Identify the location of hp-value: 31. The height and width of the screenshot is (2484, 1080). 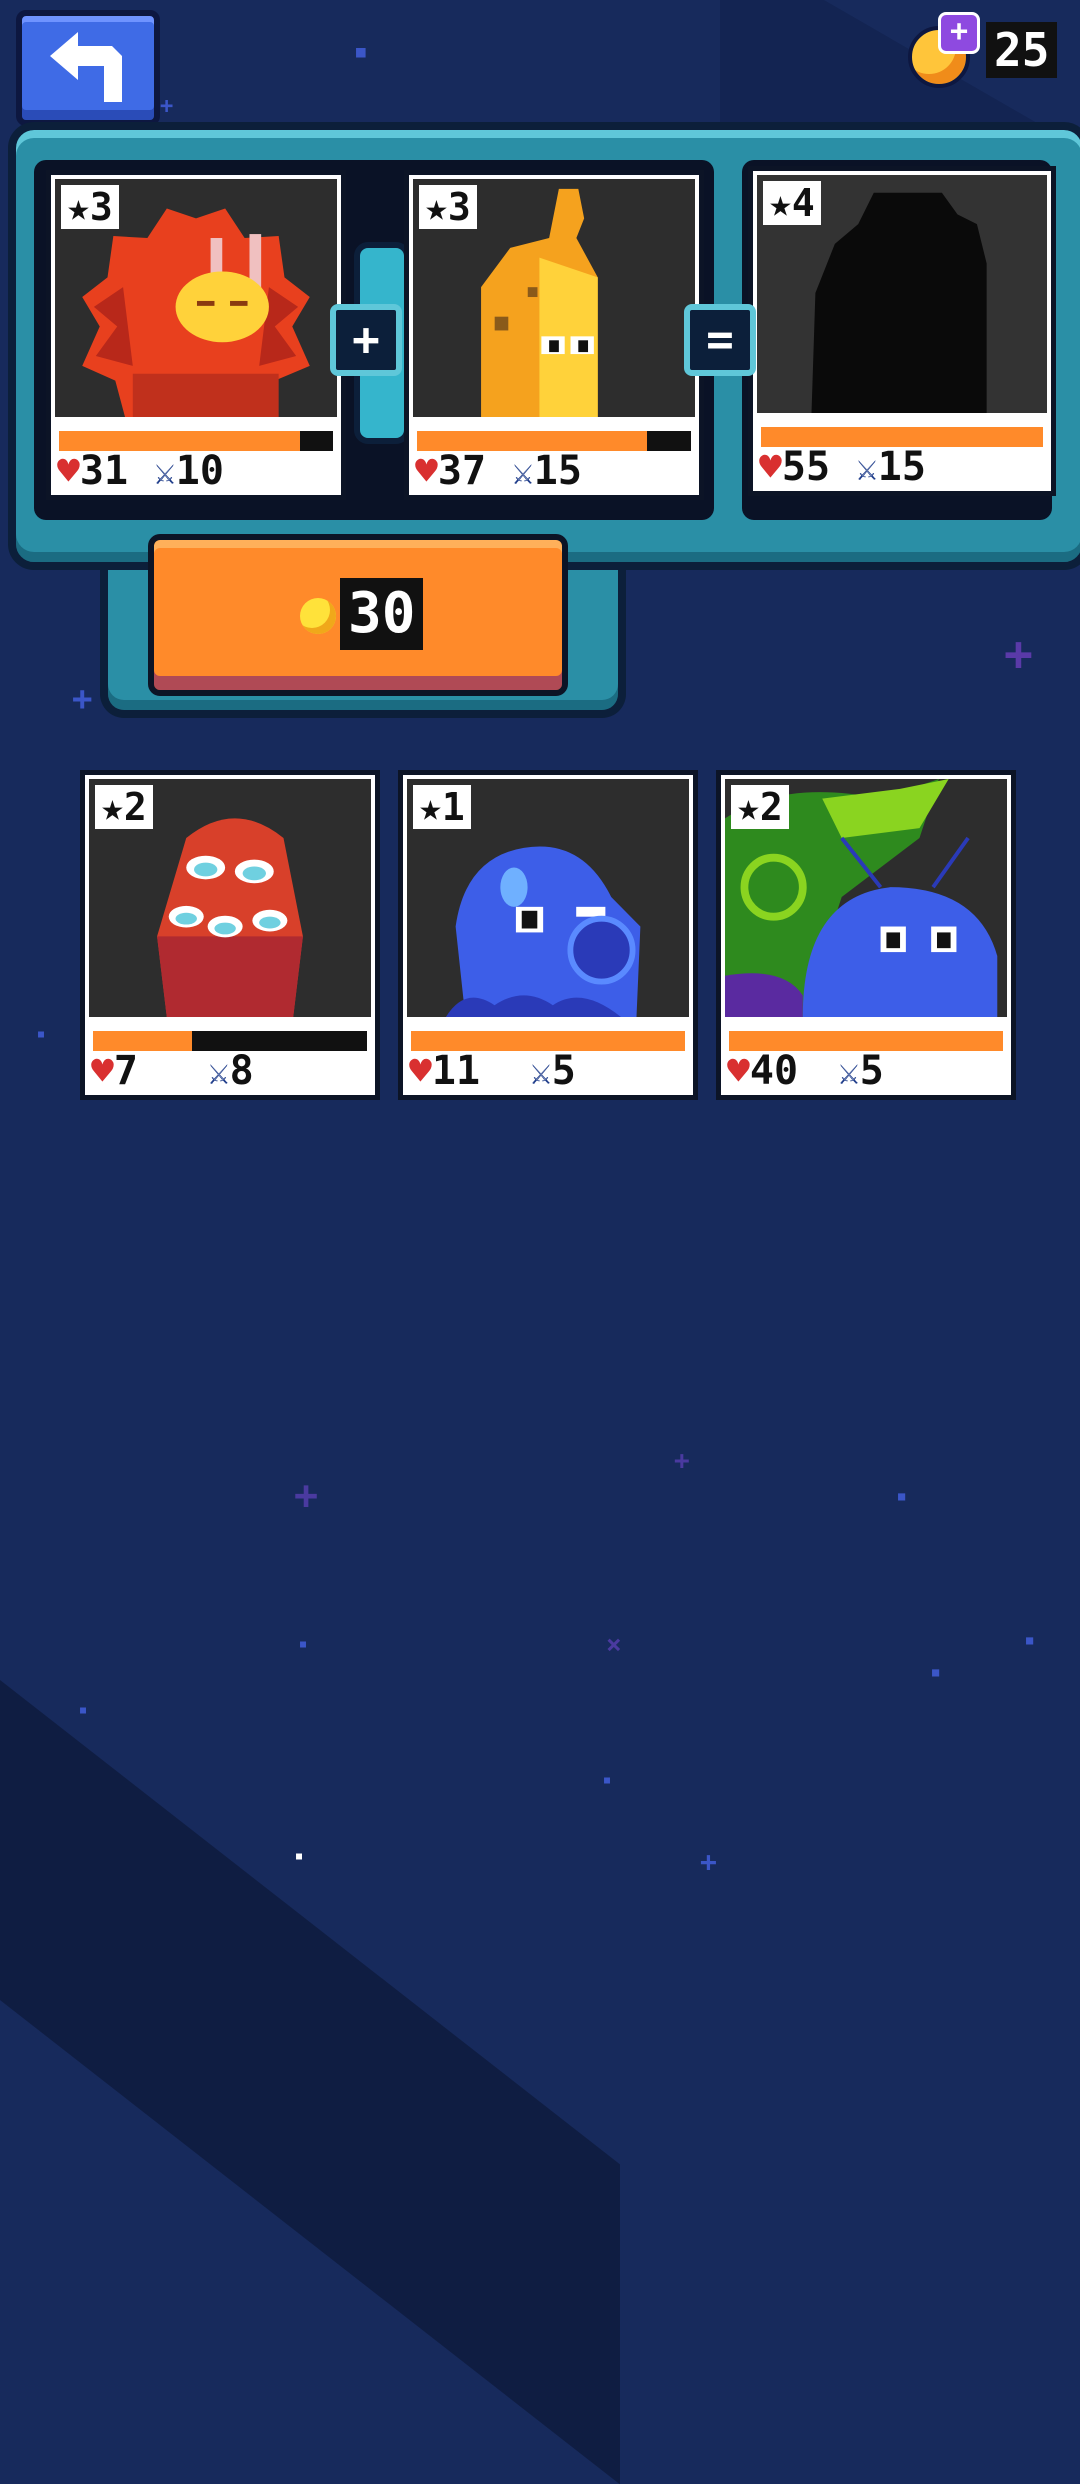
(104, 471).